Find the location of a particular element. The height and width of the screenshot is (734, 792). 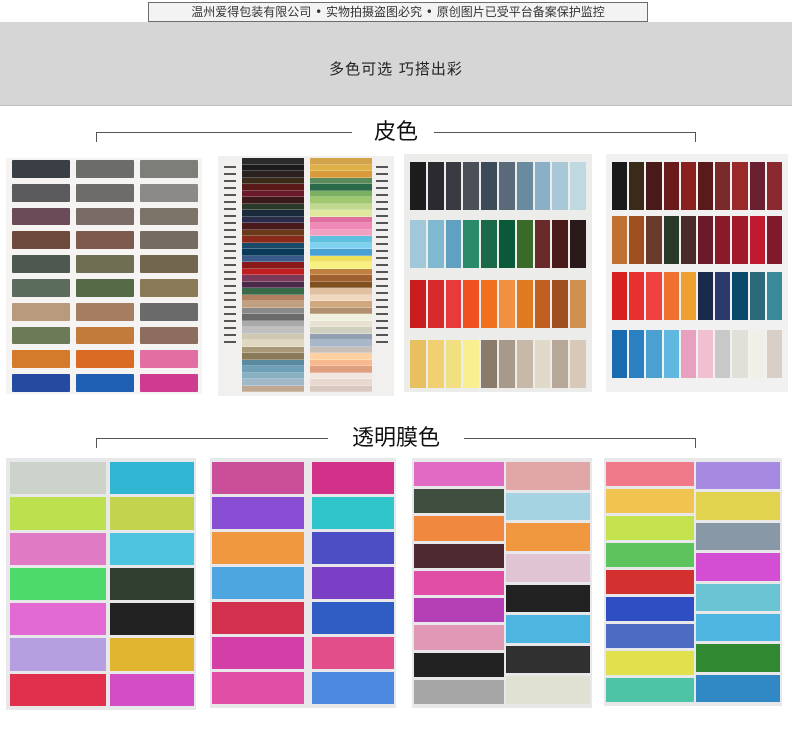

swatch-column-left is located at coordinates (273, 275).